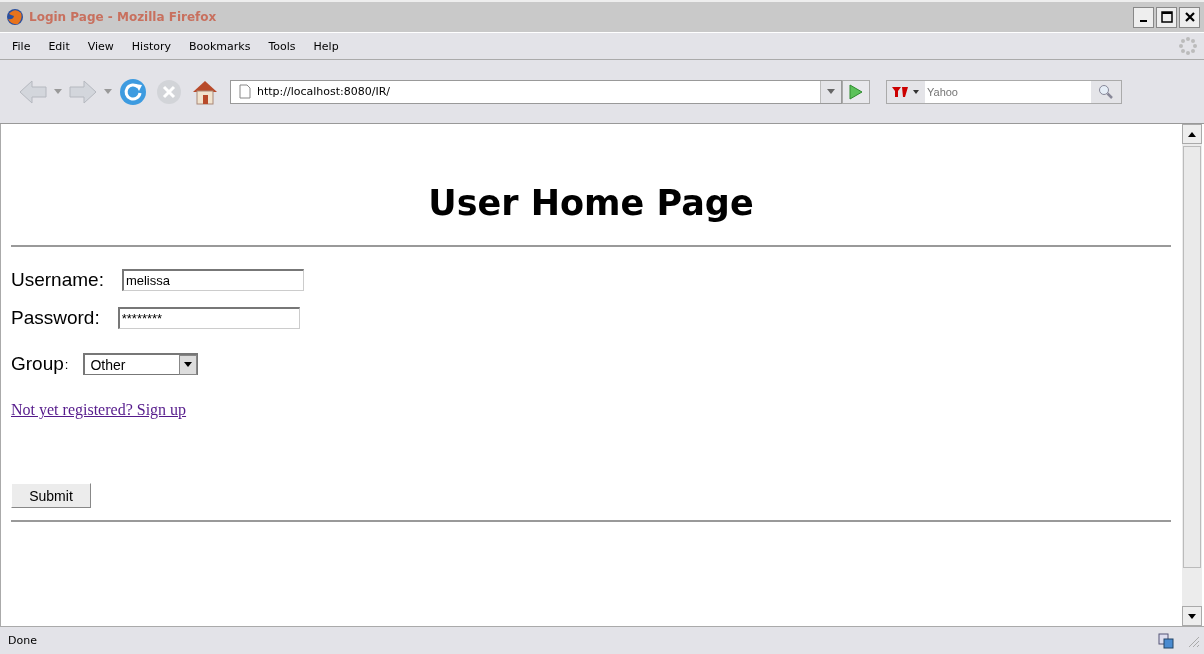 The width and height of the screenshot is (1204, 654). What do you see at coordinates (188, 364) in the screenshot?
I see `caret-icon` at bounding box center [188, 364].